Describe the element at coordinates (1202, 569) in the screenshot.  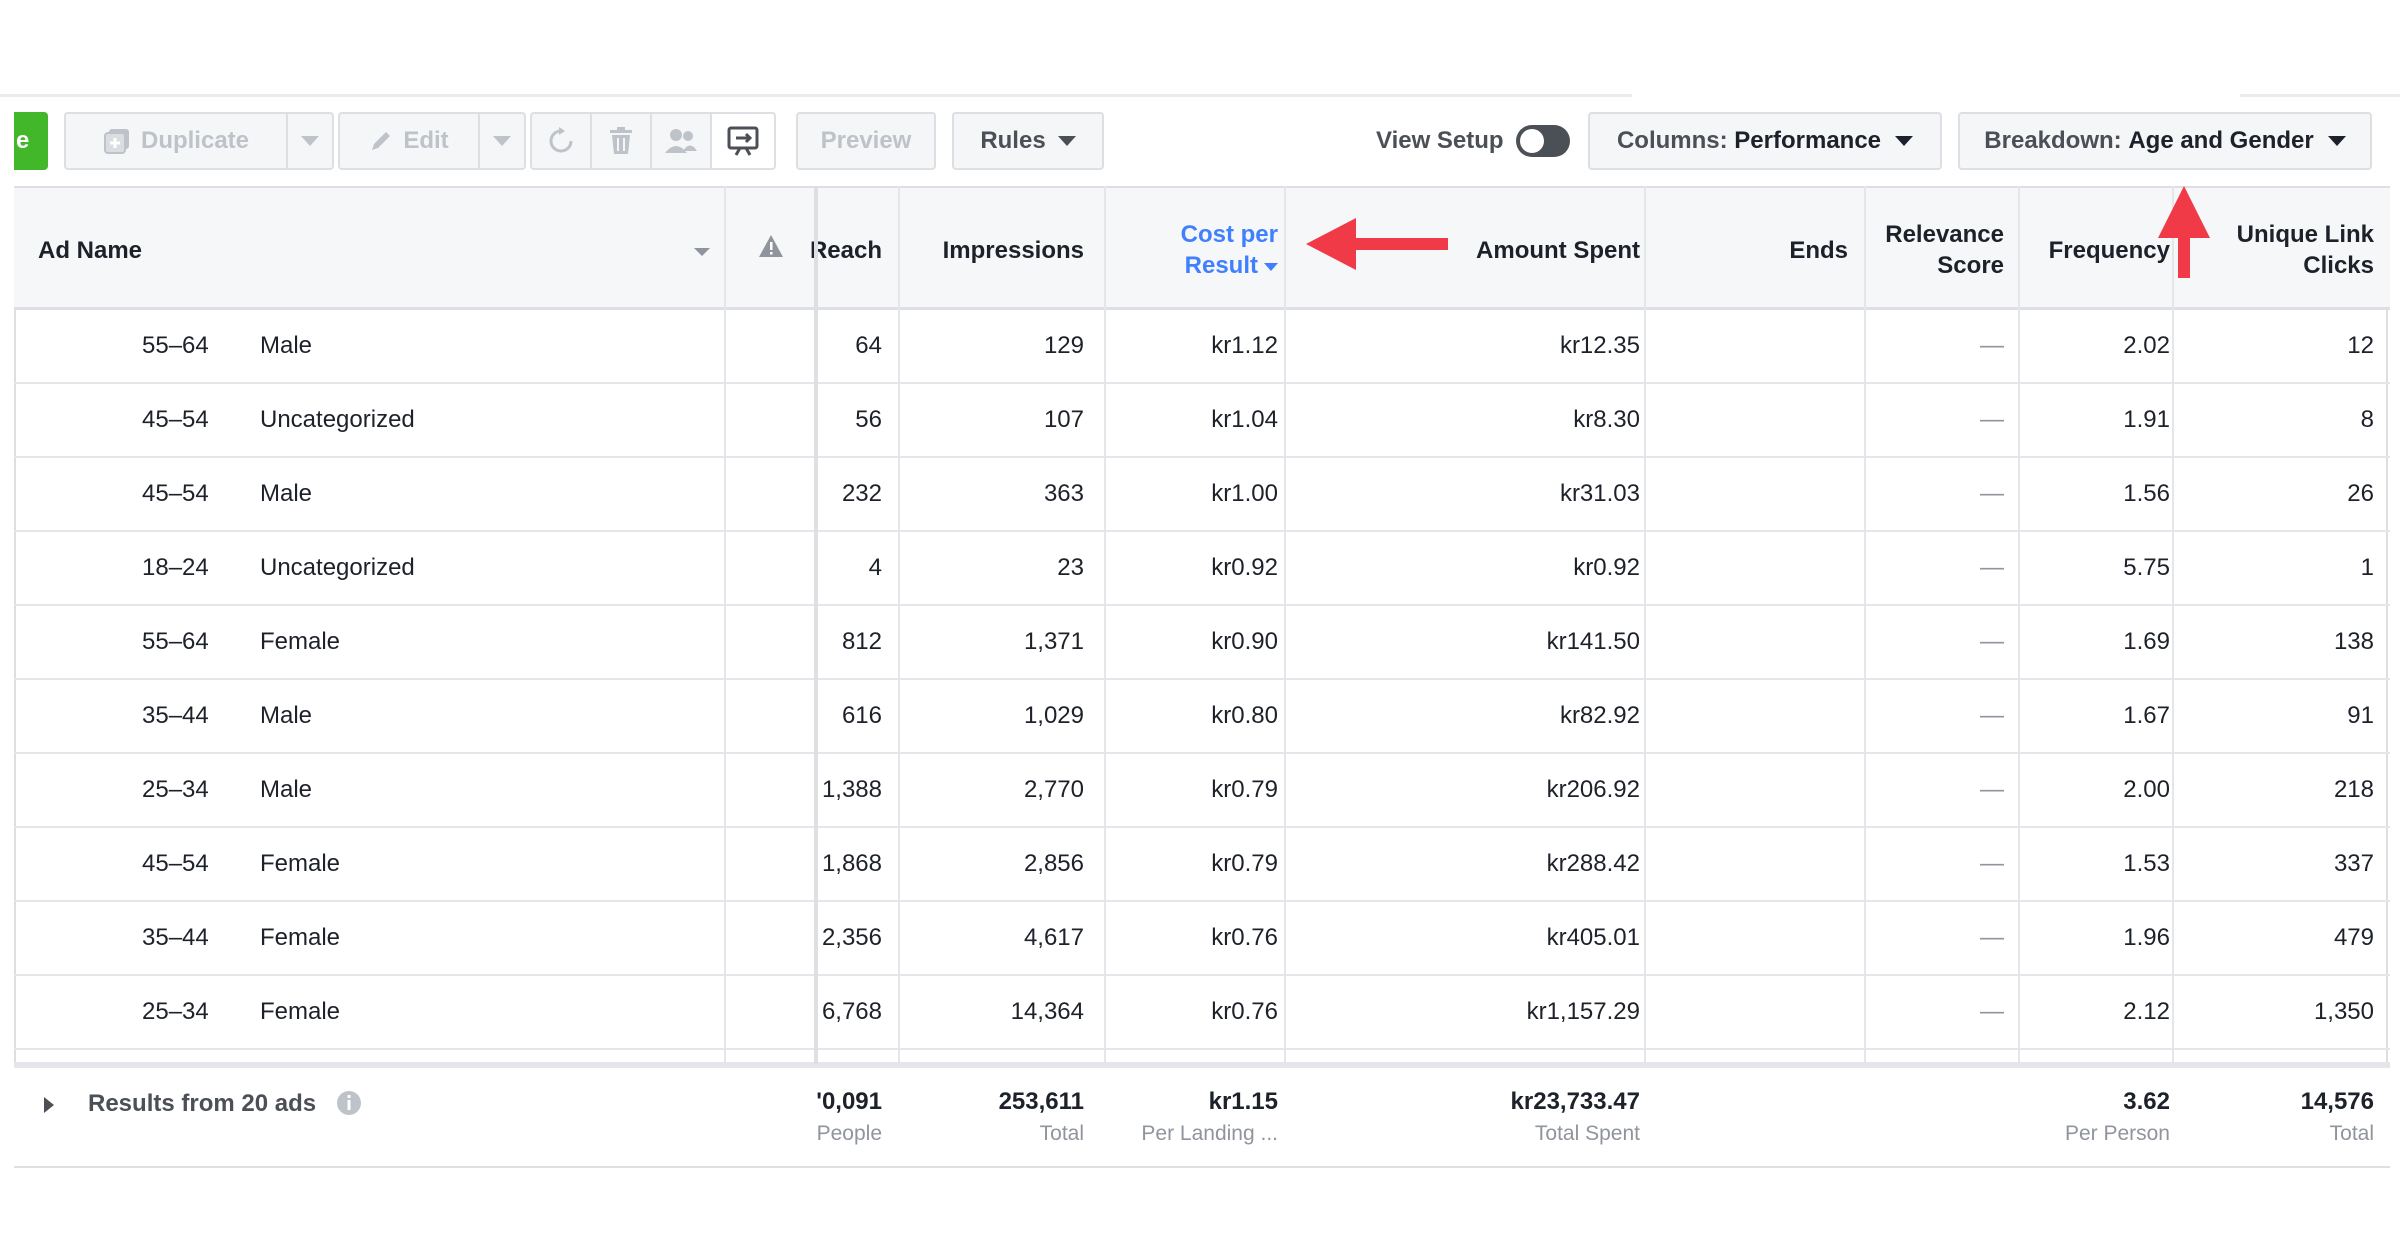
I see `table-row: 18–24 Uncategorized 4 23 kr0.92 kr0.92 — 5.75 1` at that location.